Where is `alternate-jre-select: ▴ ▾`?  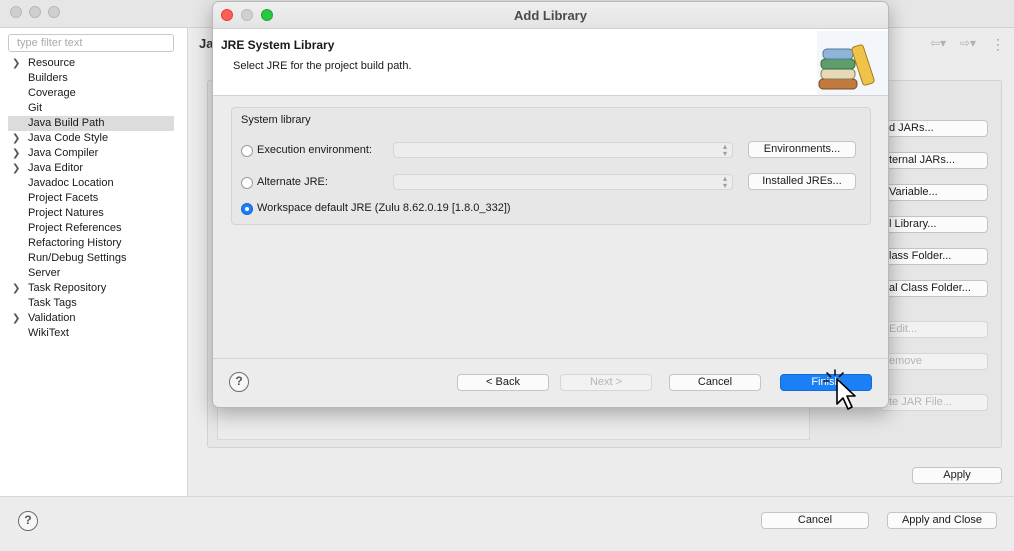 alternate-jre-select: ▴ ▾ is located at coordinates (563, 182).